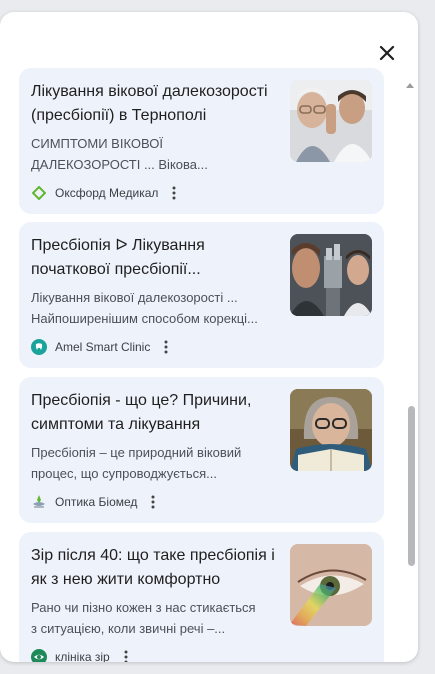  Describe the element at coordinates (39, 502) in the screenshot. I see `optics-icon` at that location.